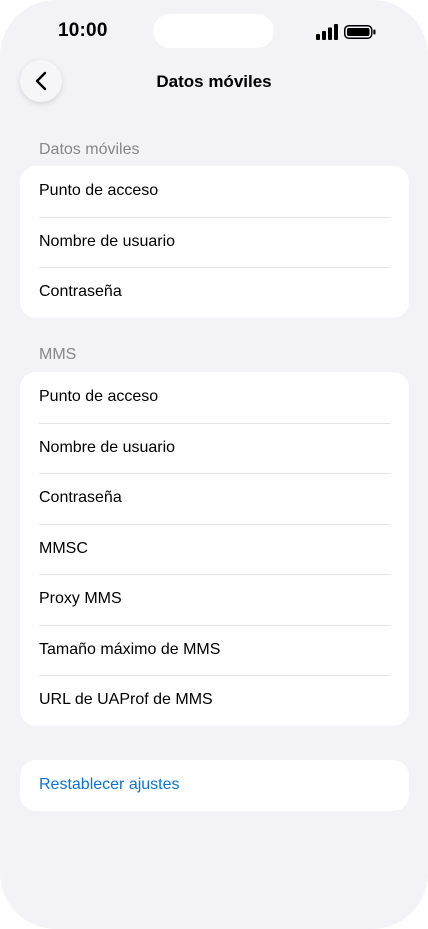 The image size is (428, 929). I want to click on row-punto-de-acceso: Punto de acceso, so click(214, 191).